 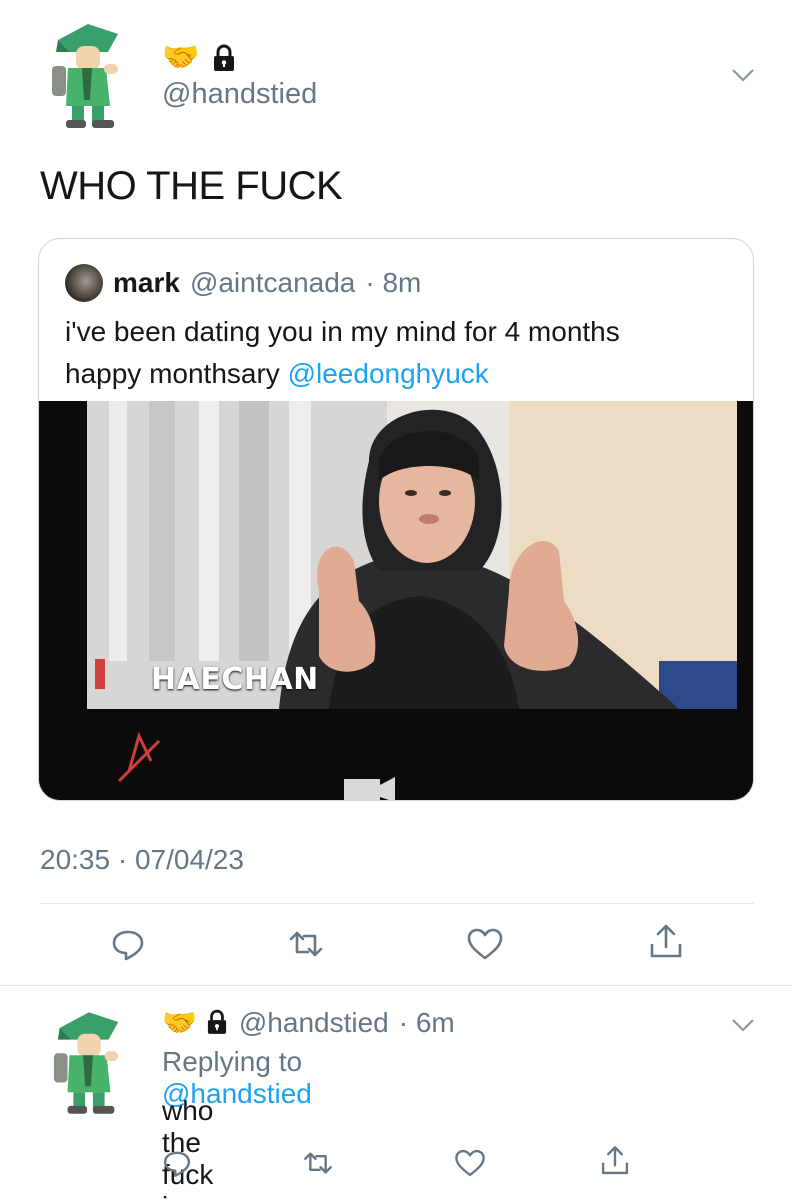 I want to click on reply-header: 🤝 @handstied · 6m, so click(x=308, y=1022).